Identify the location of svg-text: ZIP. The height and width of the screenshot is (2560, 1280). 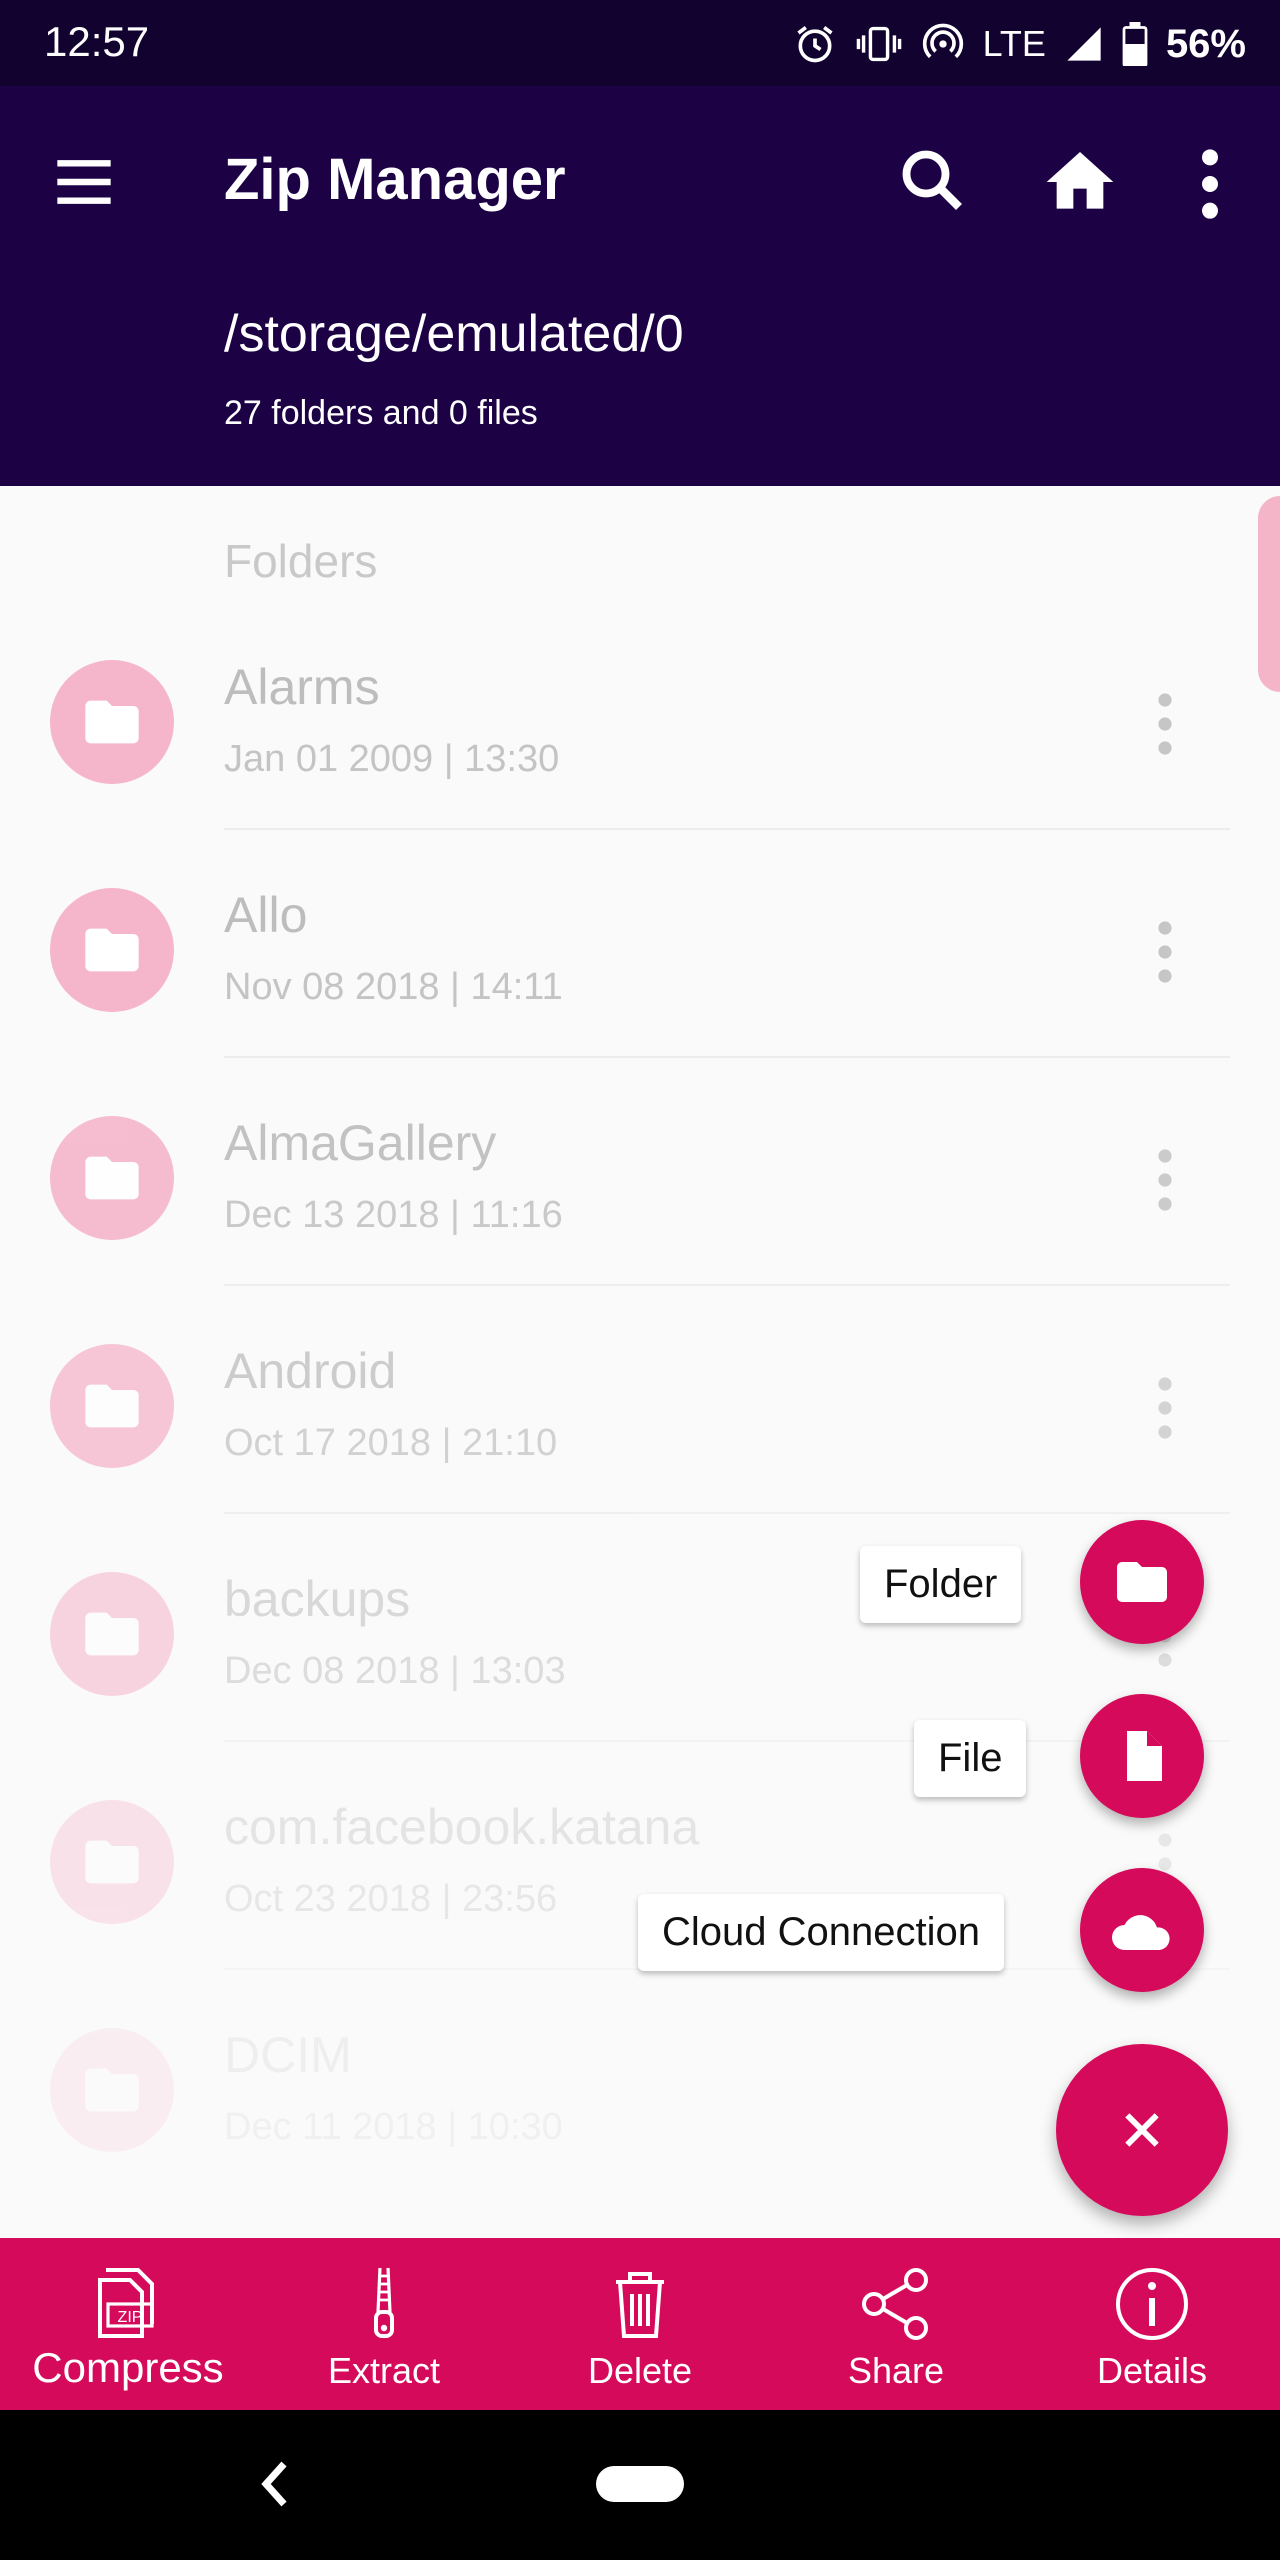
(130, 2317).